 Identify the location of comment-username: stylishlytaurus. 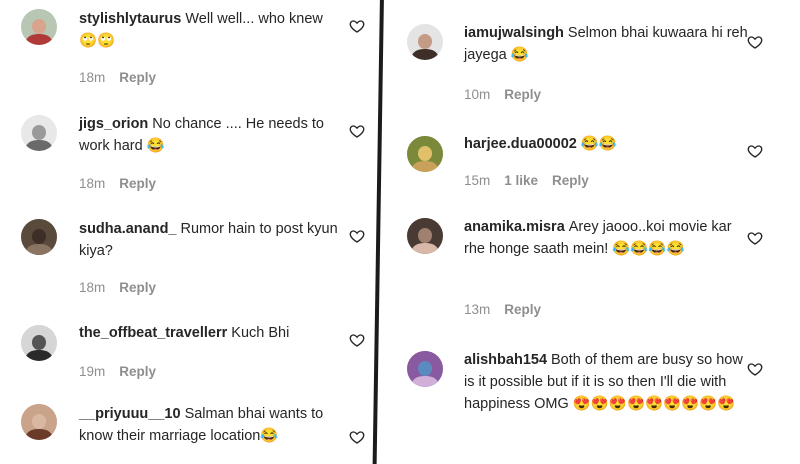
(130, 19).